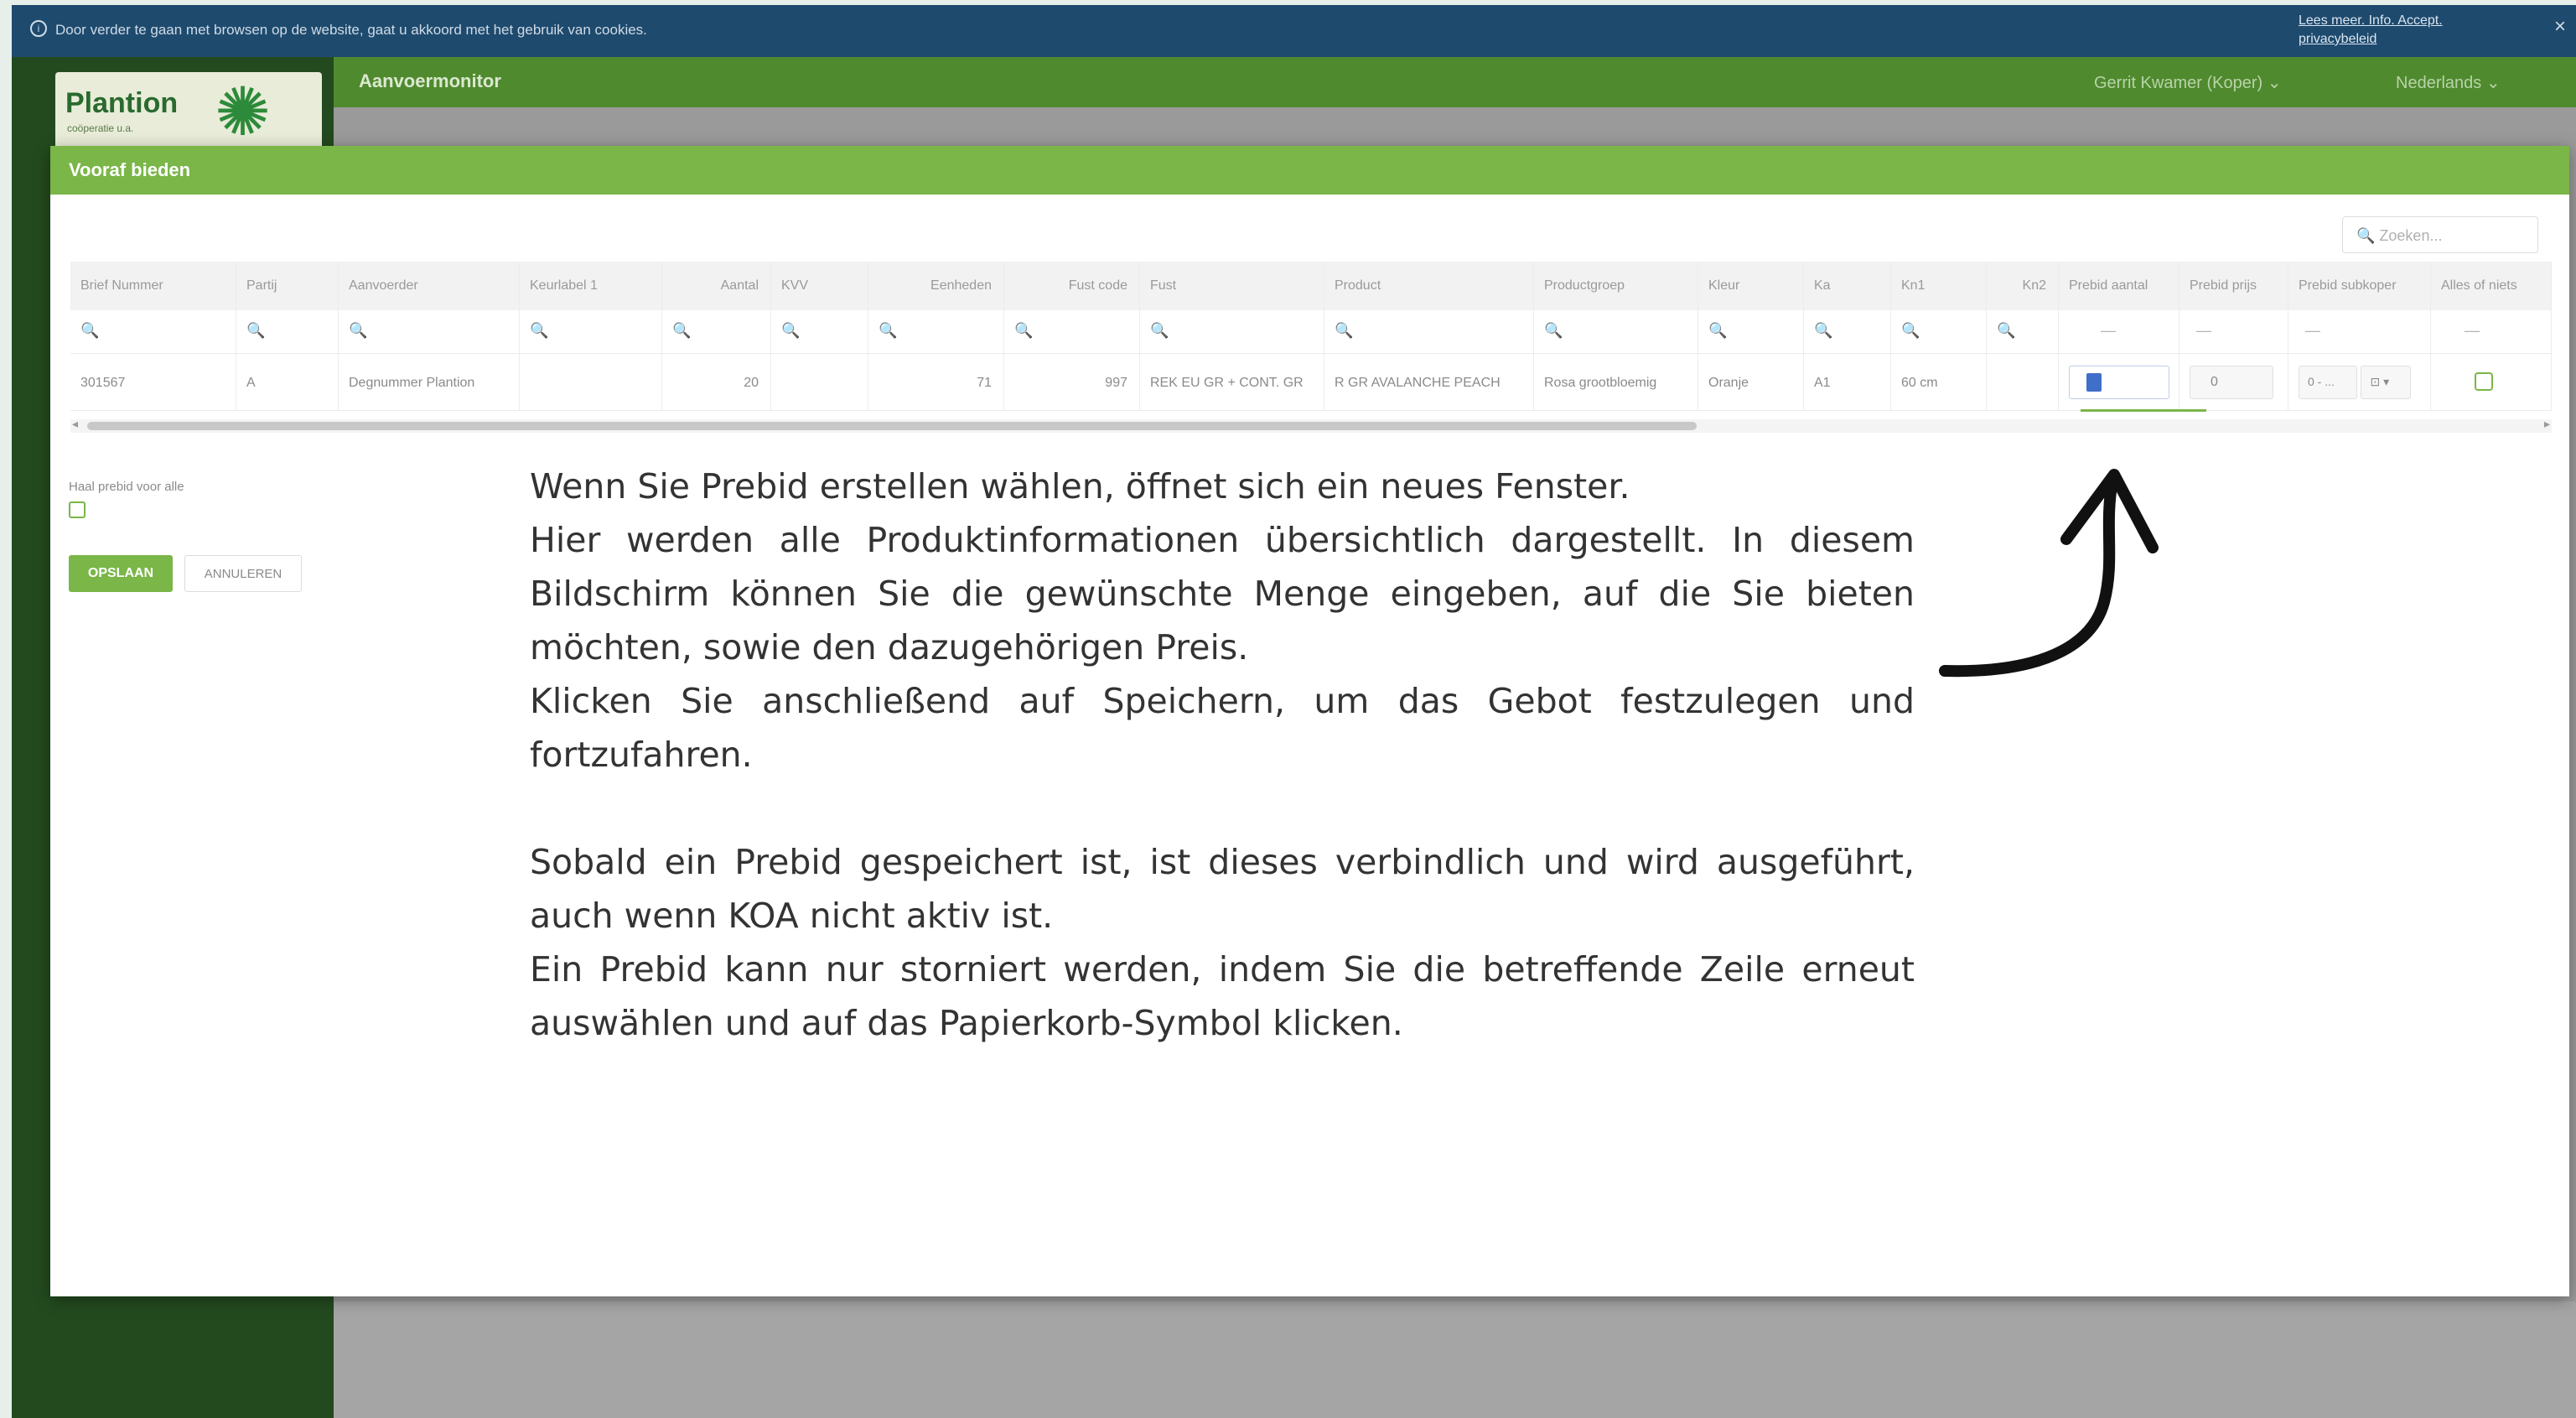  Describe the element at coordinates (936, 382) in the screenshot. I see `cell-eenheden: 71` at that location.